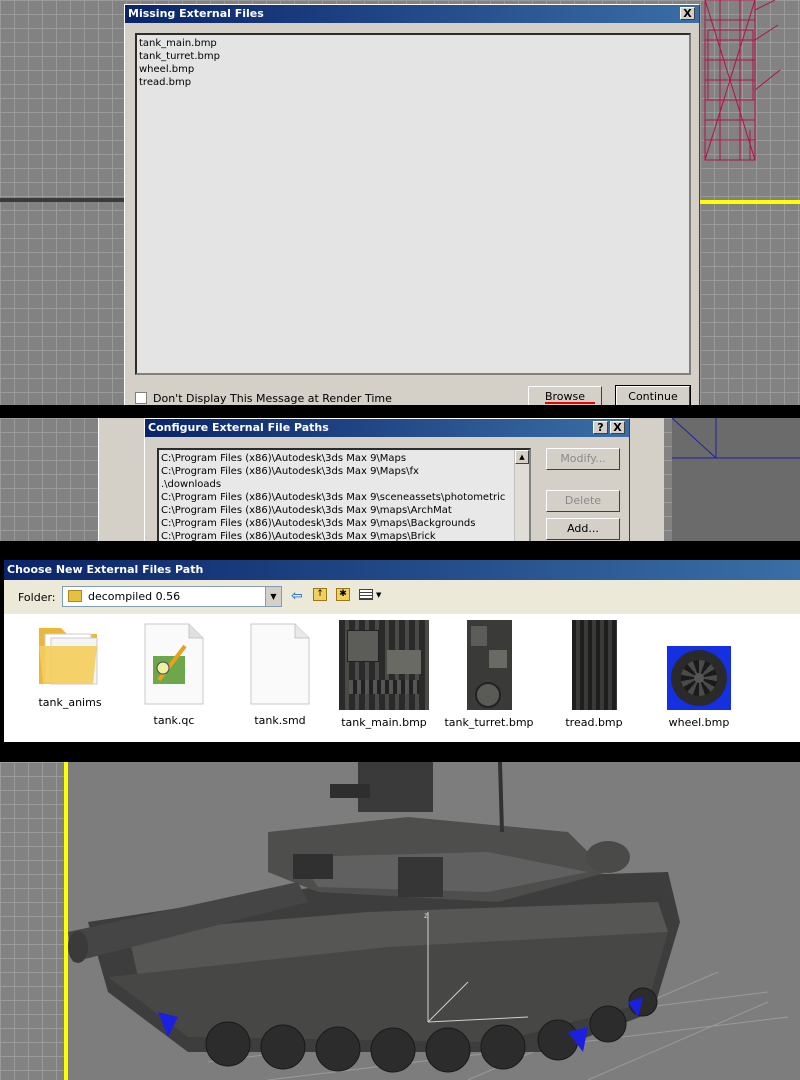 This screenshot has height=1080, width=800. I want to click on new-folder-icon: ✱, so click(343, 594).